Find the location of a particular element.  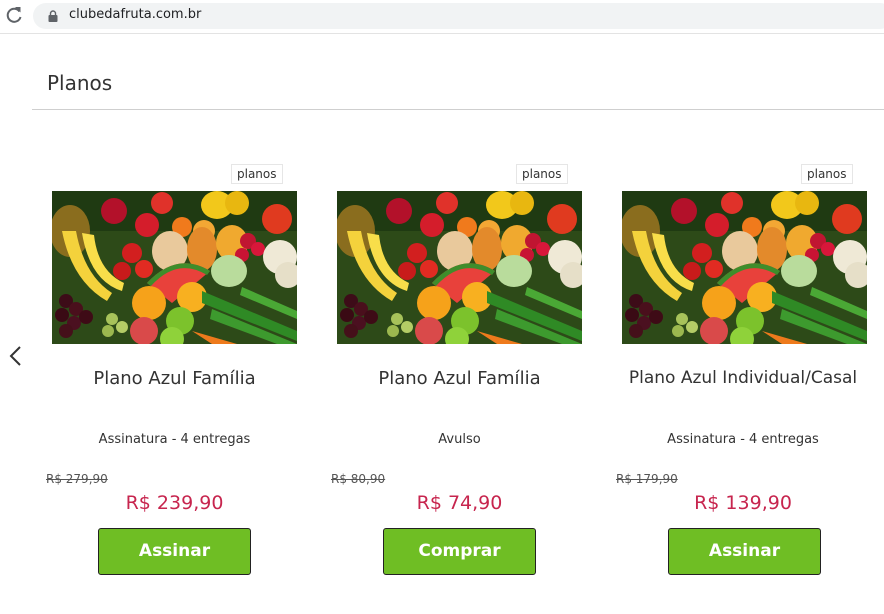

toolbar-divider is located at coordinates (442, 33).